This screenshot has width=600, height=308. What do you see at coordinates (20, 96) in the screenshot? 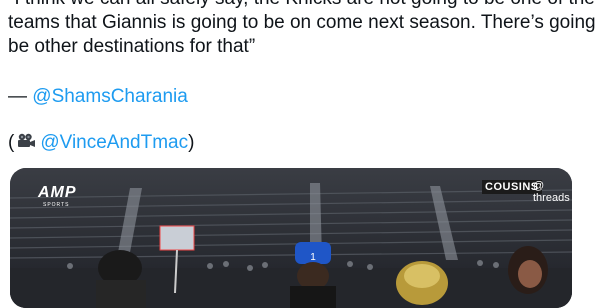
I see `credit-dash: —` at bounding box center [20, 96].